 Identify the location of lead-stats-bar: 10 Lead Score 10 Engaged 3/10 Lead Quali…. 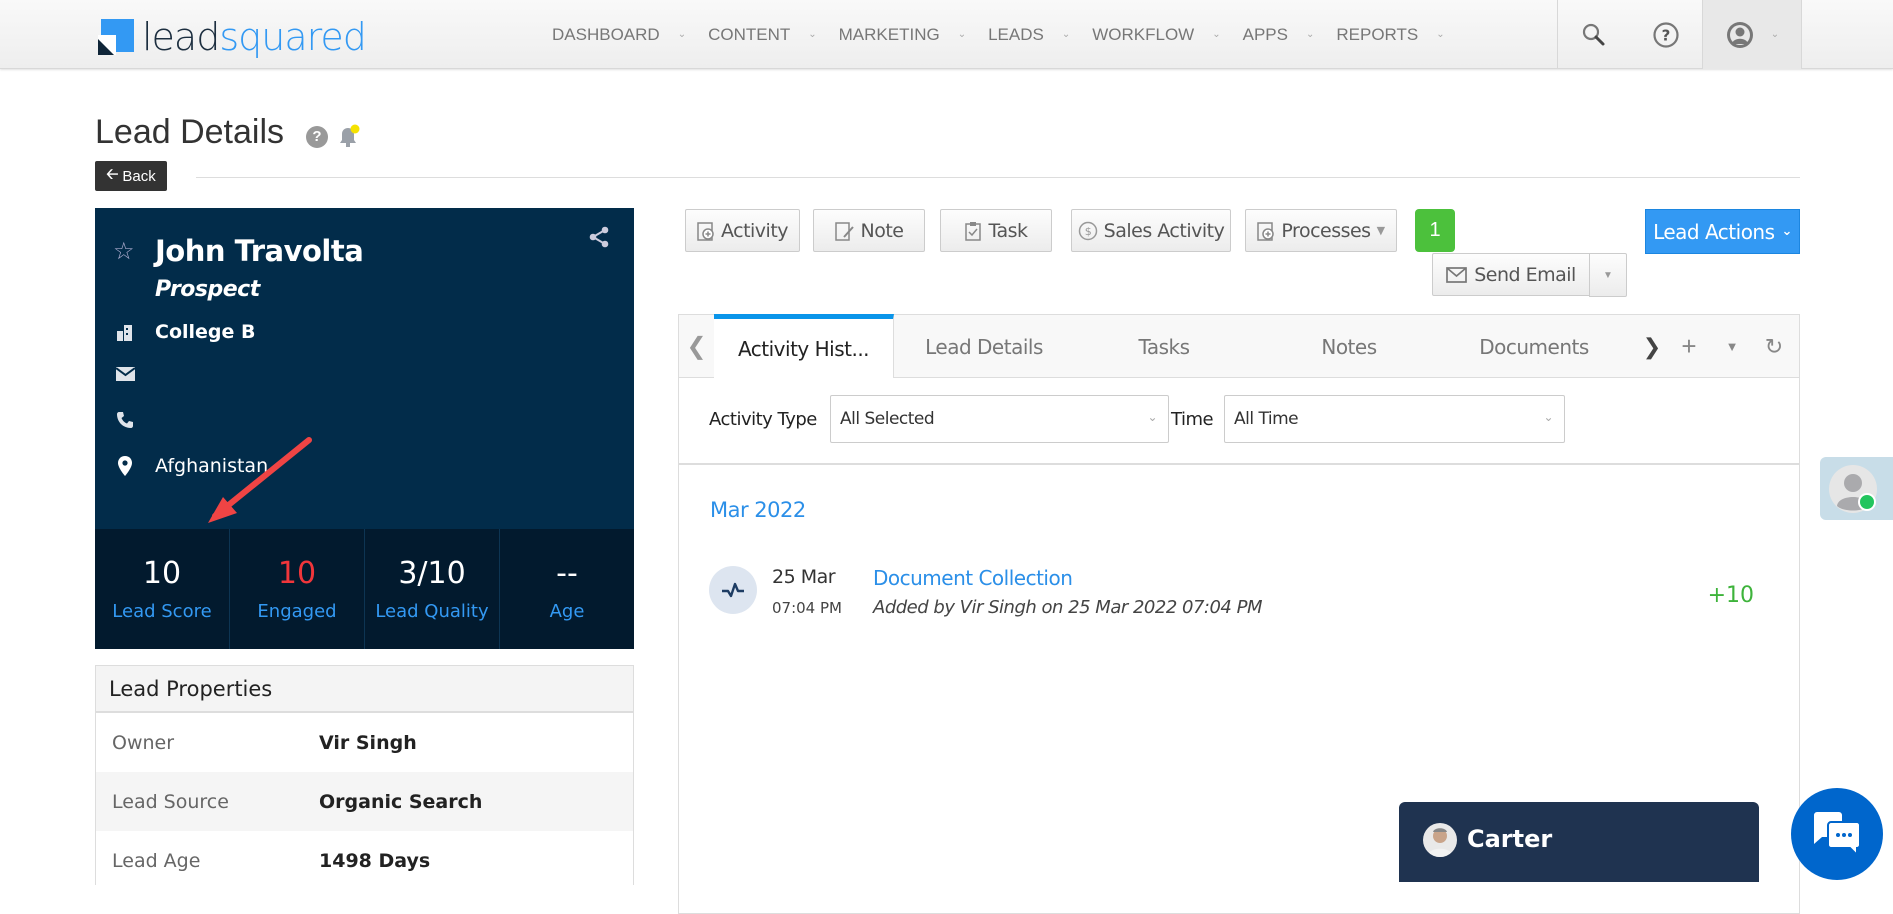
(364, 589).